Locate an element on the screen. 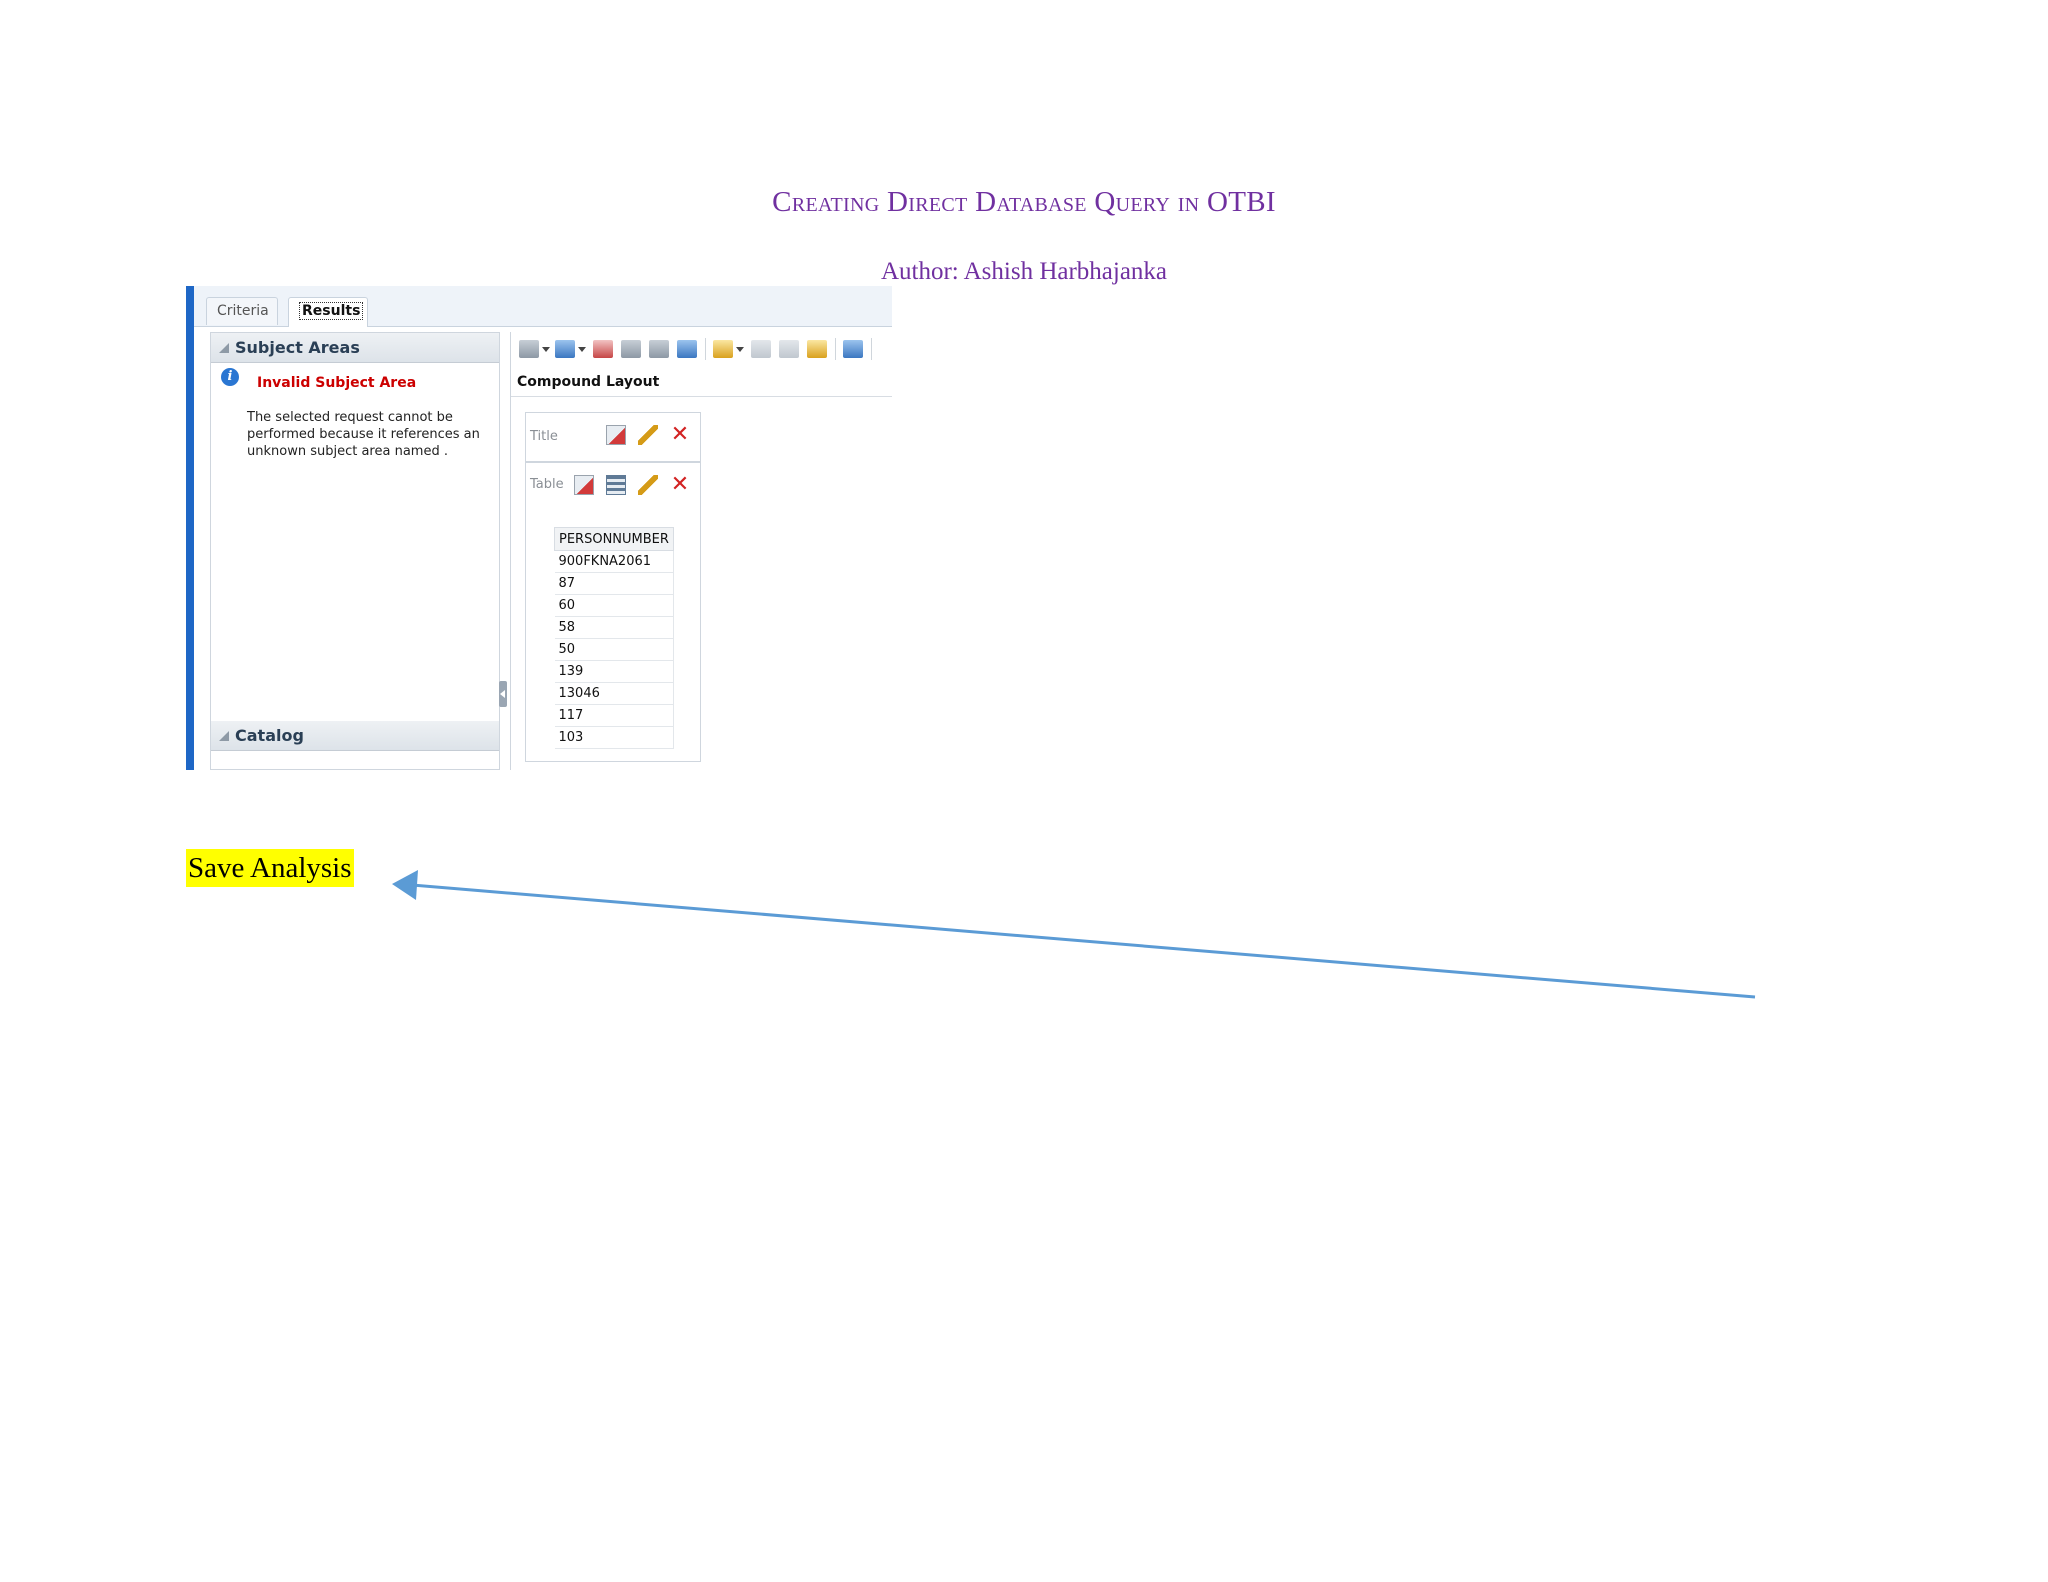 Image resolution: width=2048 pixels, height=1582 pixels. tab-strip: Criteria Results is located at coordinates (543, 306).